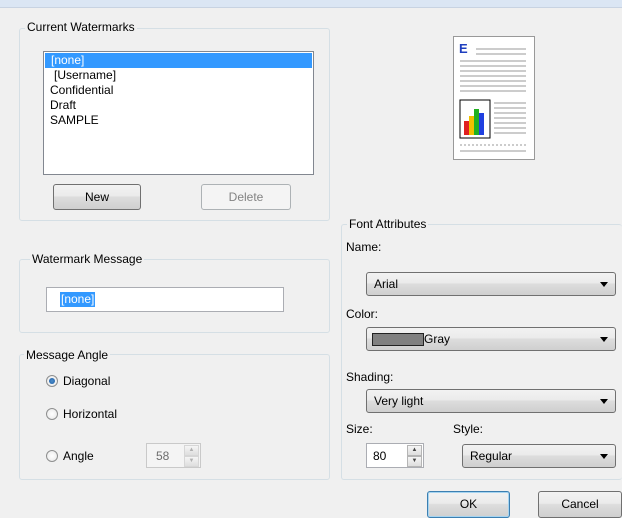 This screenshot has width=622, height=518. I want to click on angle-value: 58, so click(163, 456).